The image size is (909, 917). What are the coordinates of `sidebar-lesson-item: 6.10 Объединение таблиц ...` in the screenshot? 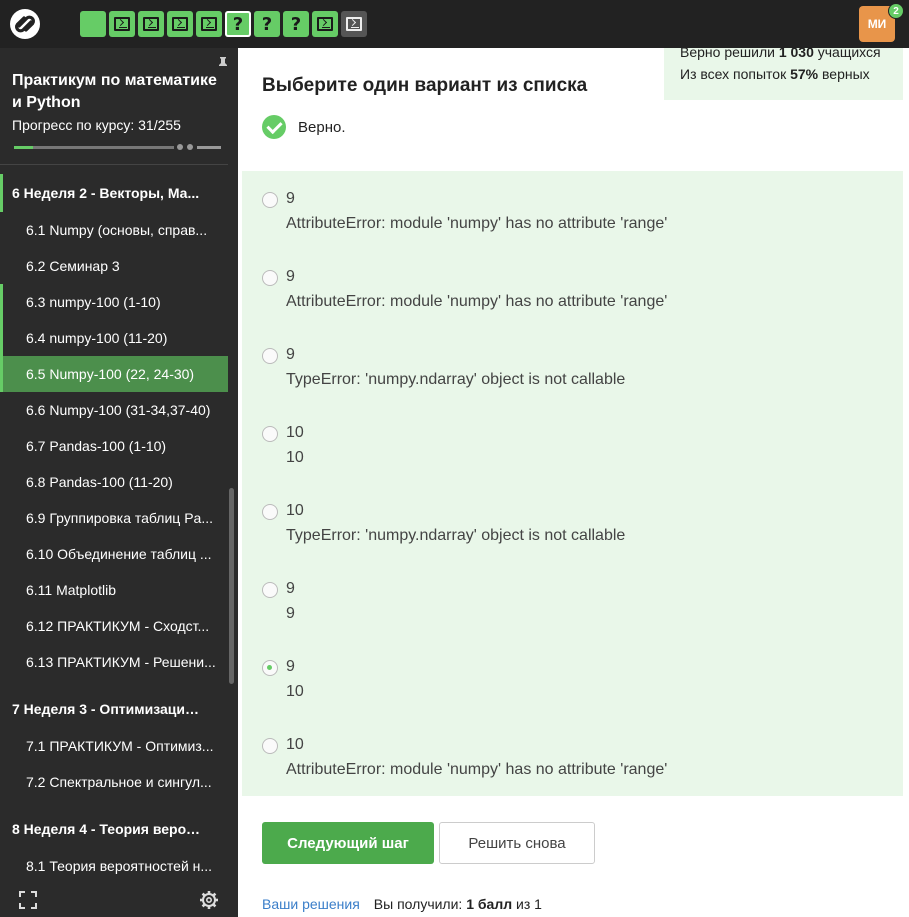 It's located at (114, 554).